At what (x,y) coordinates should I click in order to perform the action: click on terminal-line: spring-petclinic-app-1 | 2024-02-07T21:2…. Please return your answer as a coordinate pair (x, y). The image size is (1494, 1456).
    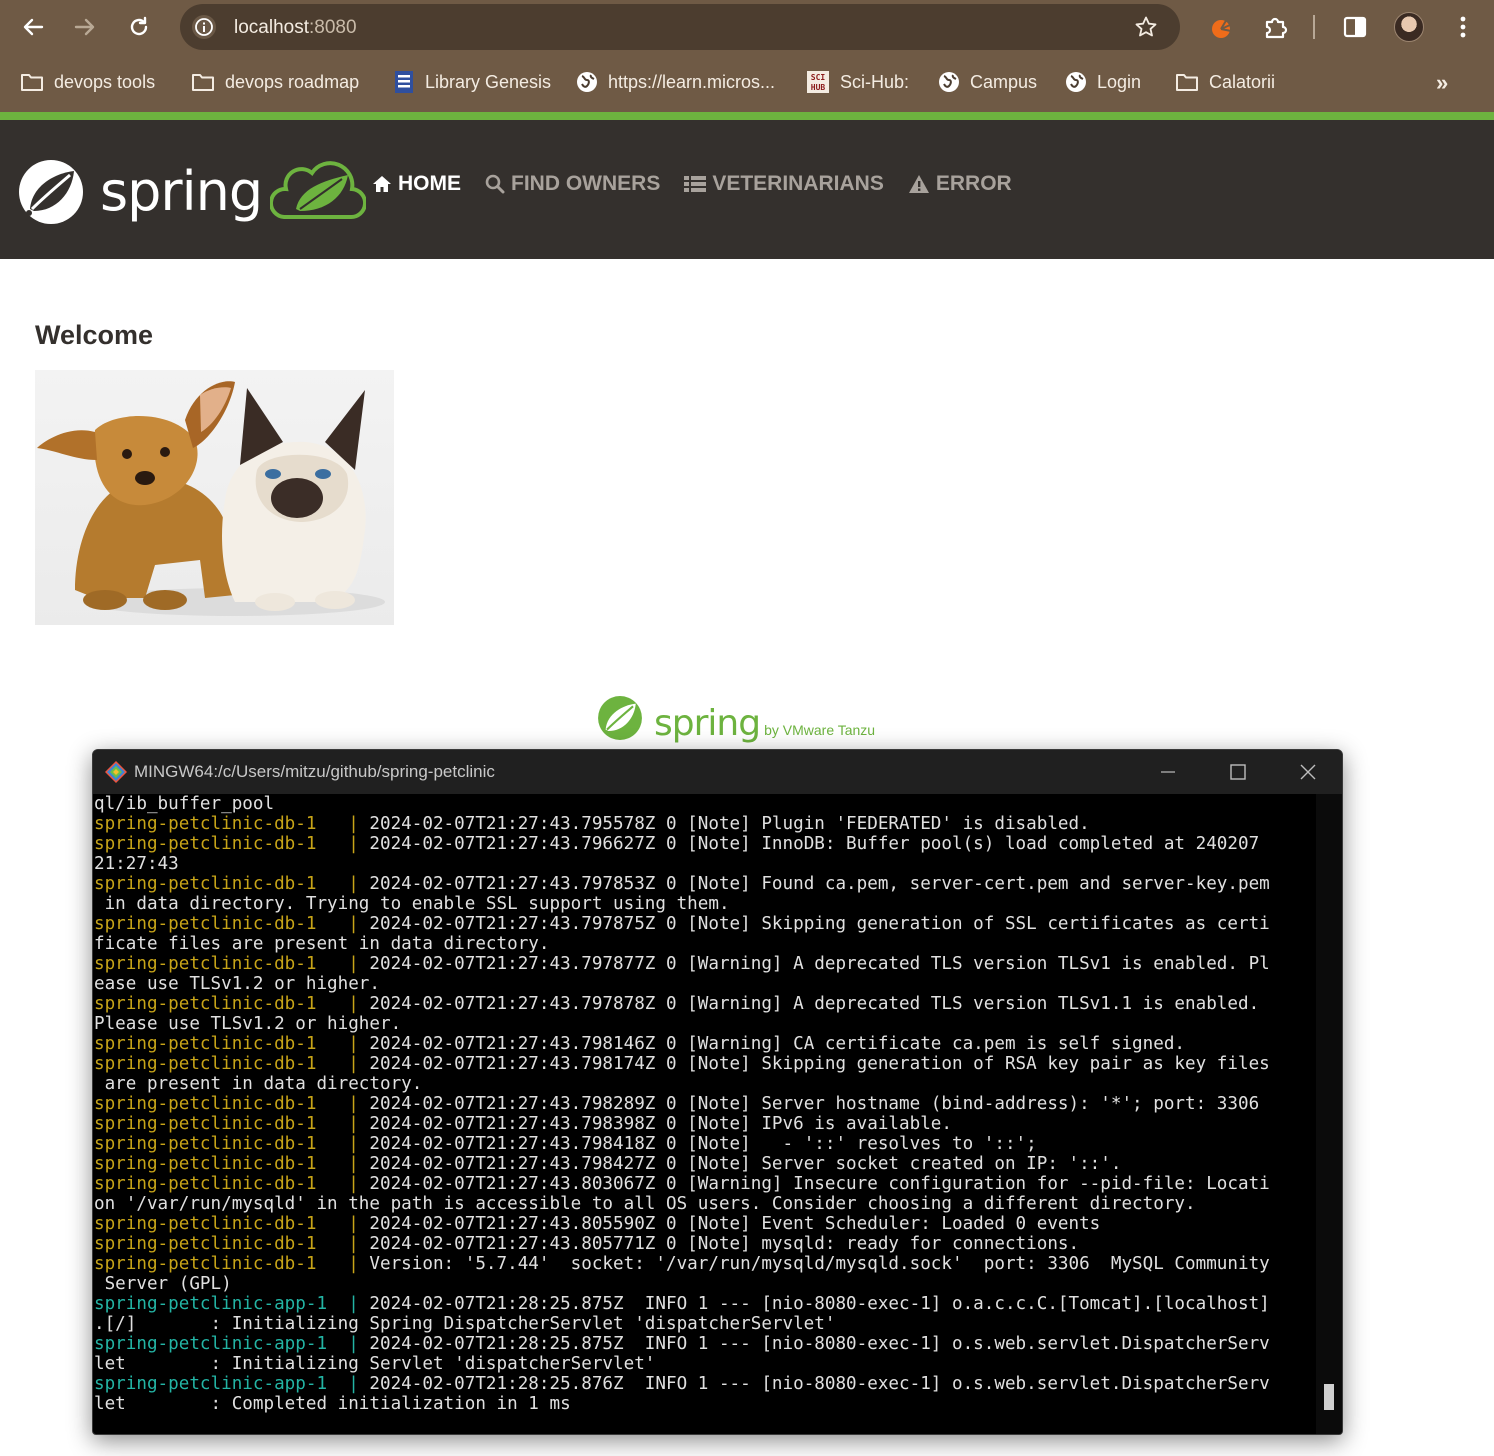
    Looking at the image, I should click on (705, 1304).